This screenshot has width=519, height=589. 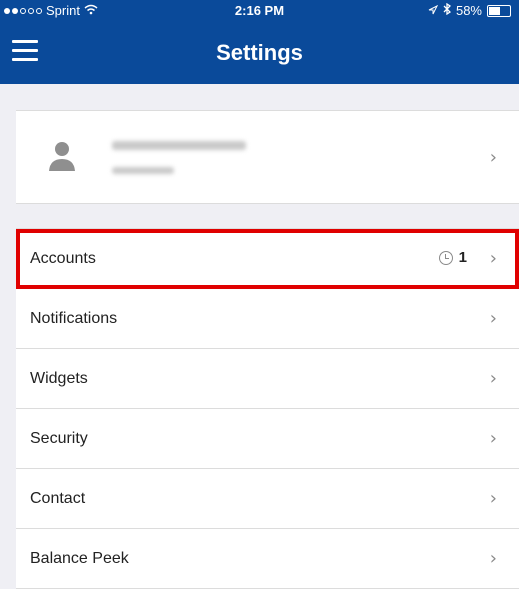 I want to click on settings-item-accounts: Accounts 1 ›, so click(x=267, y=259).